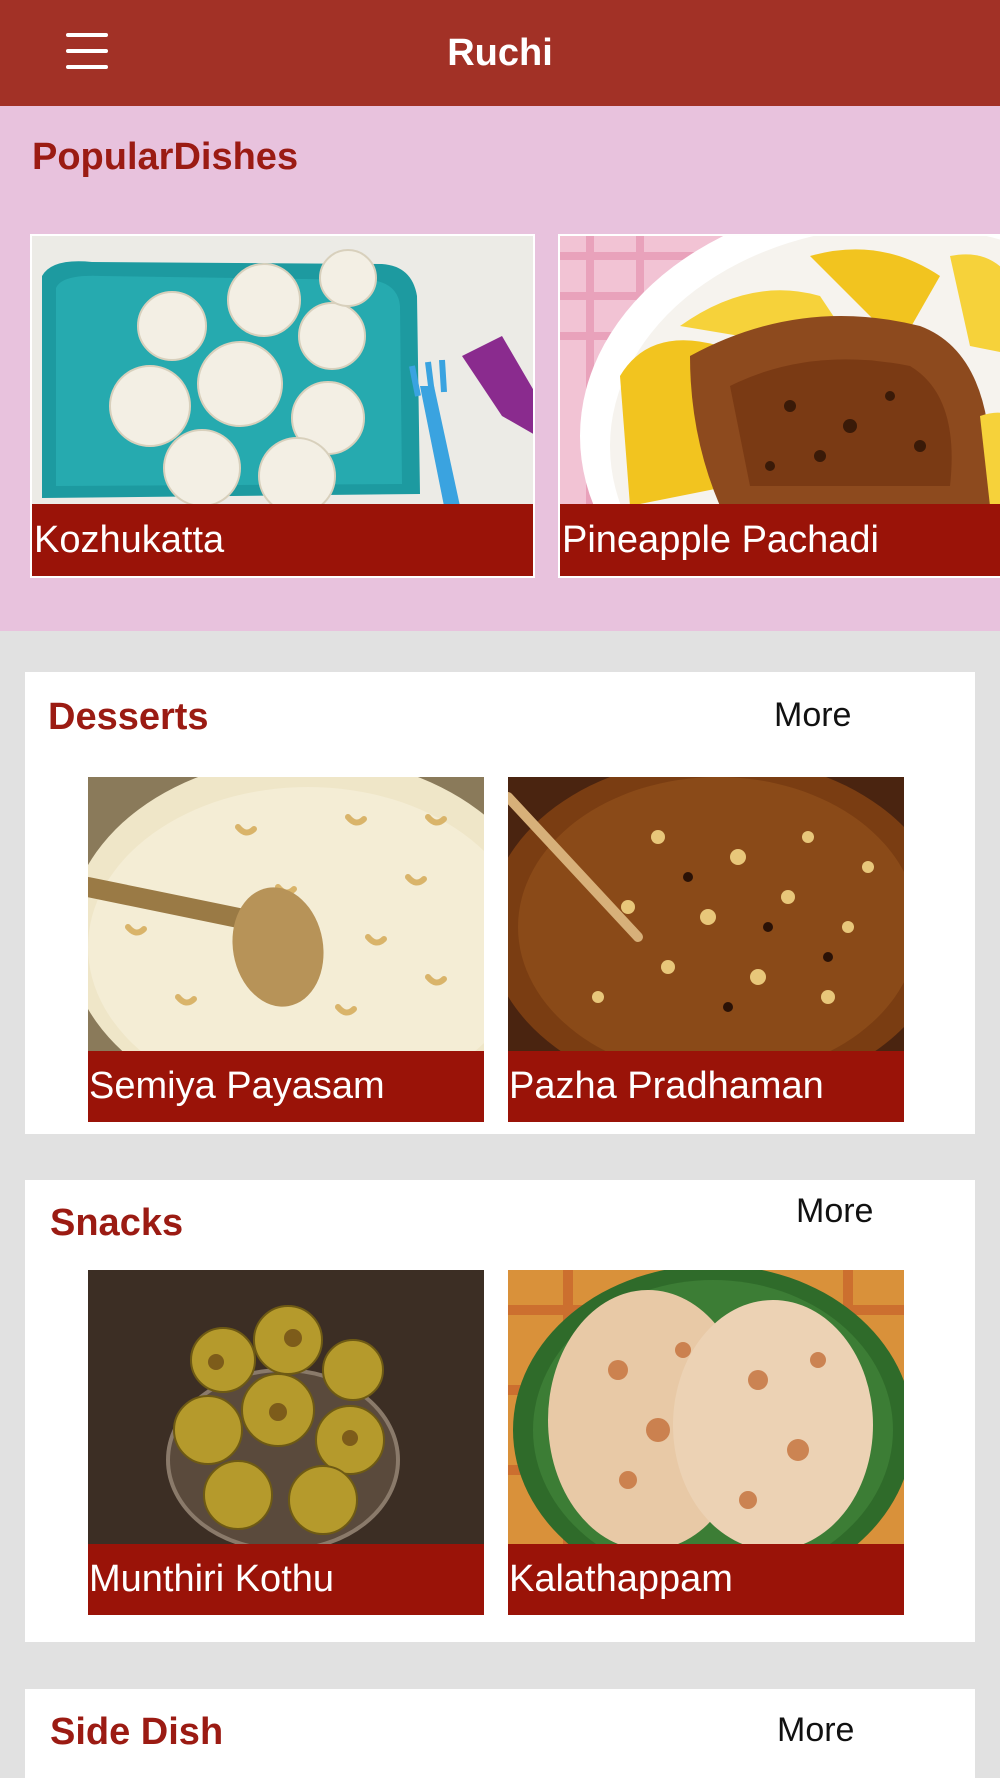 This screenshot has height=1778, width=1000. Describe the element at coordinates (117, 1223) in the screenshot. I see `category-title: Snacks` at that location.